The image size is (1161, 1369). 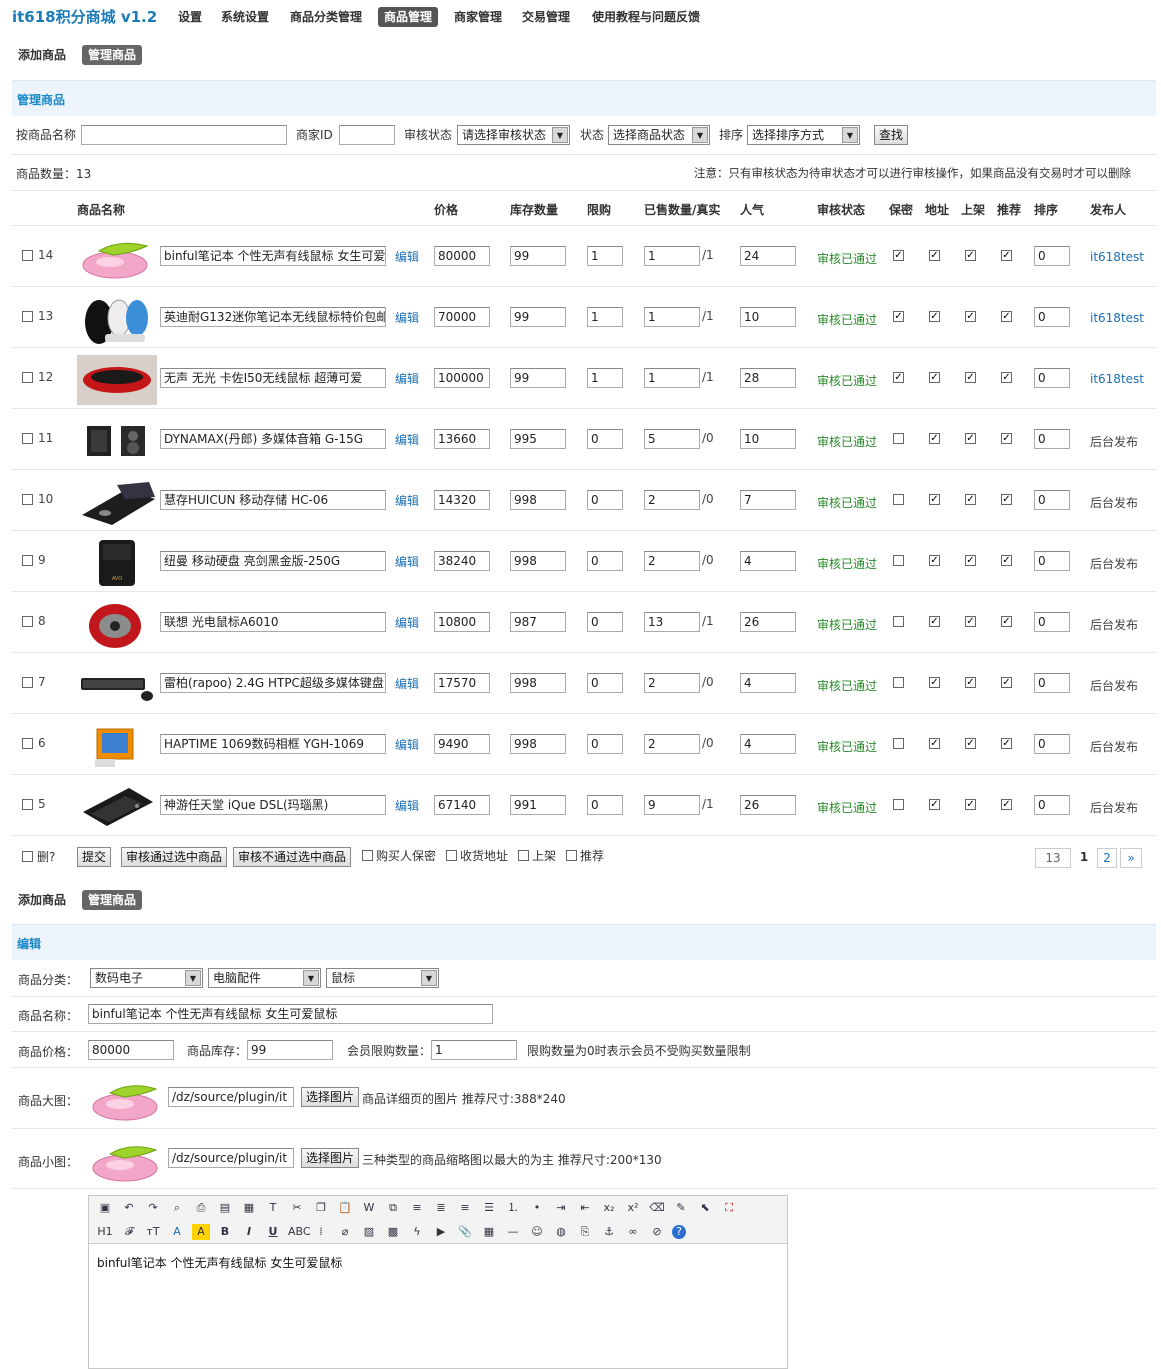 I want to click on unordered-list-icon: •, so click(x=537, y=1208).